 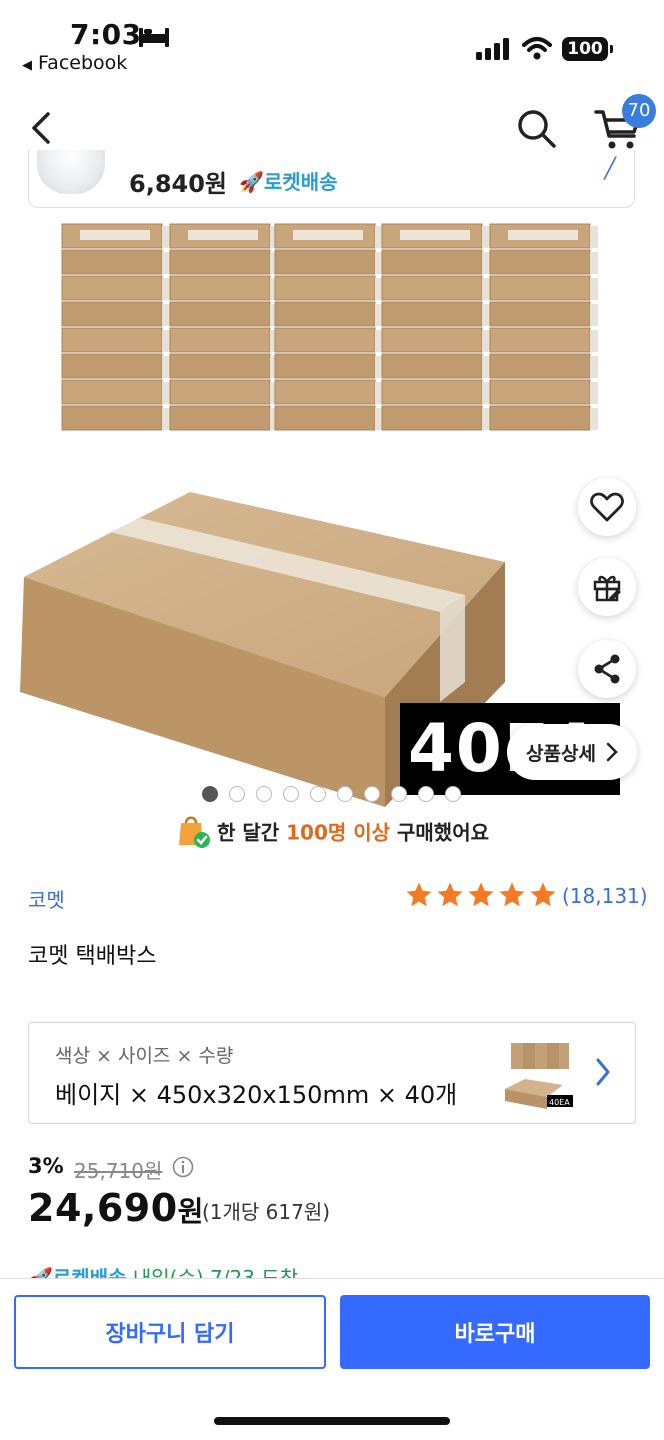 What do you see at coordinates (440, 832) in the screenshot?
I see `purchase-suffix: 구매했어요` at bounding box center [440, 832].